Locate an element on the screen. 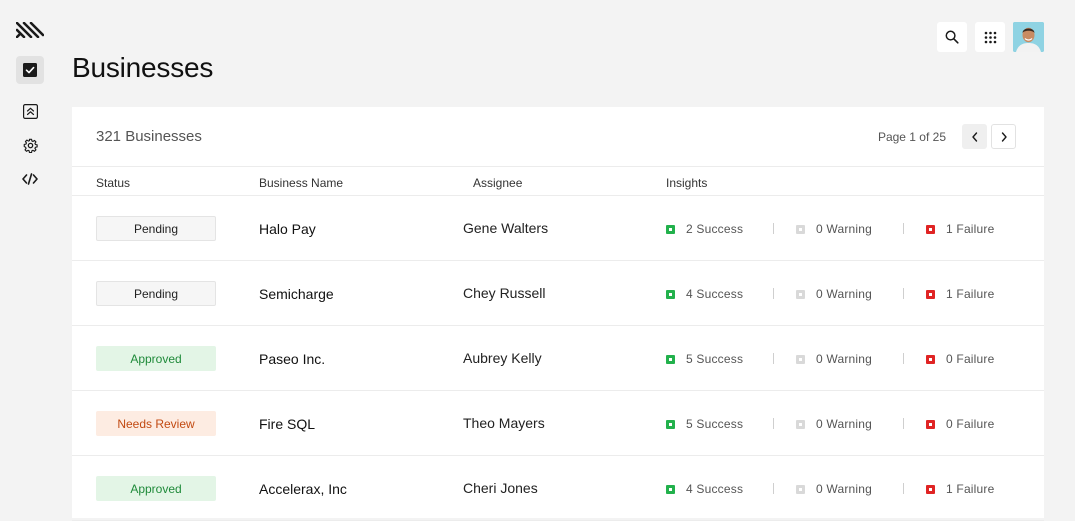 The height and width of the screenshot is (521, 1075). page-indicator: Page 1 of 25 is located at coordinates (911, 137).